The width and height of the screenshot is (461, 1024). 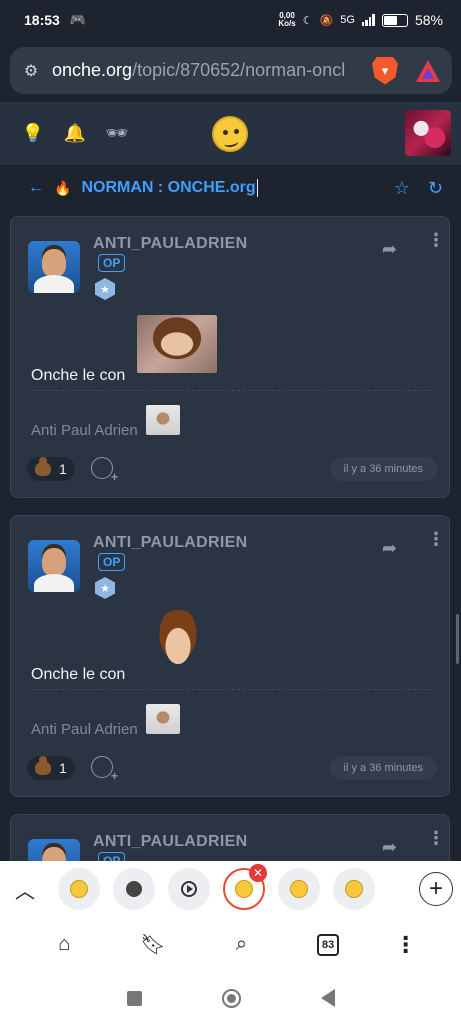 I want to click on incognito-icon: 🕶, so click(x=117, y=134).